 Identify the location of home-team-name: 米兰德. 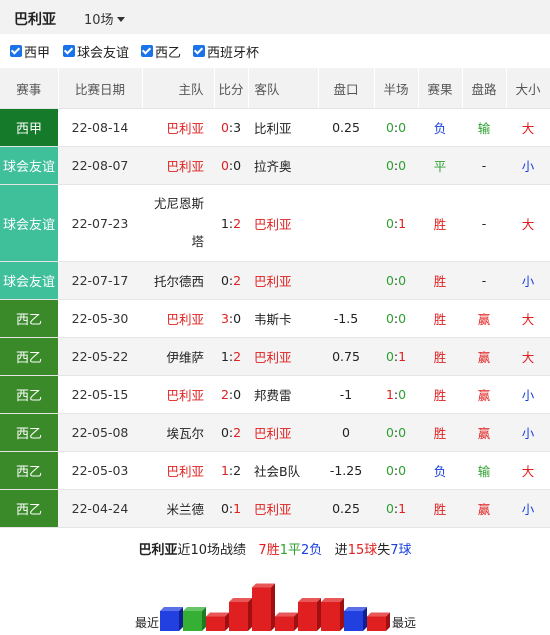
(185, 509).